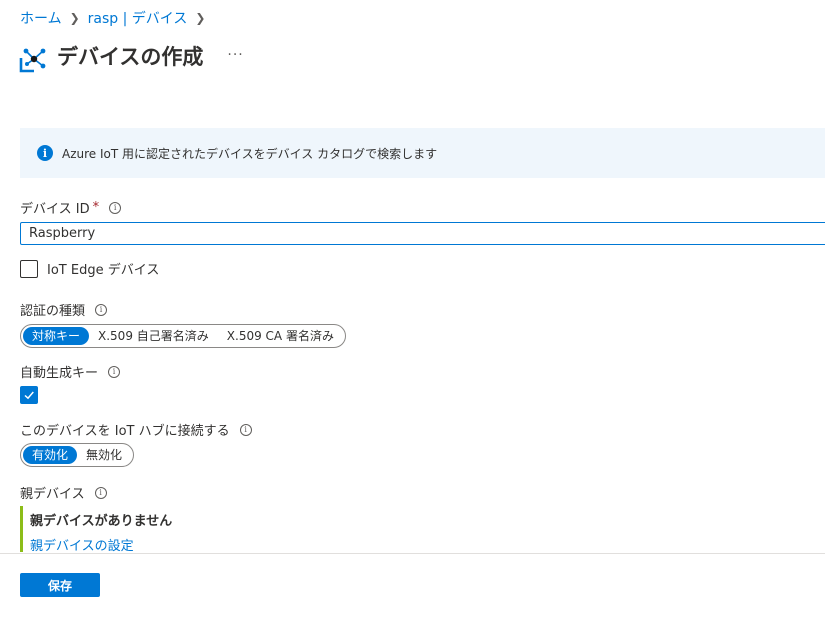  Describe the element at coordinates (60, 585) in the screenshot. I see `save-button: 保存` at that location.